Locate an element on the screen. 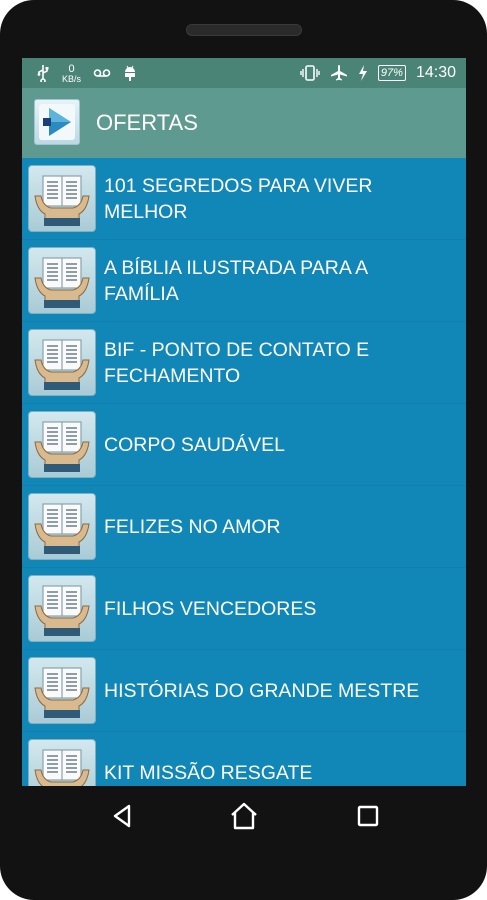 The image size is (487, 900). usb-icon is located at coordinates (43, 73).